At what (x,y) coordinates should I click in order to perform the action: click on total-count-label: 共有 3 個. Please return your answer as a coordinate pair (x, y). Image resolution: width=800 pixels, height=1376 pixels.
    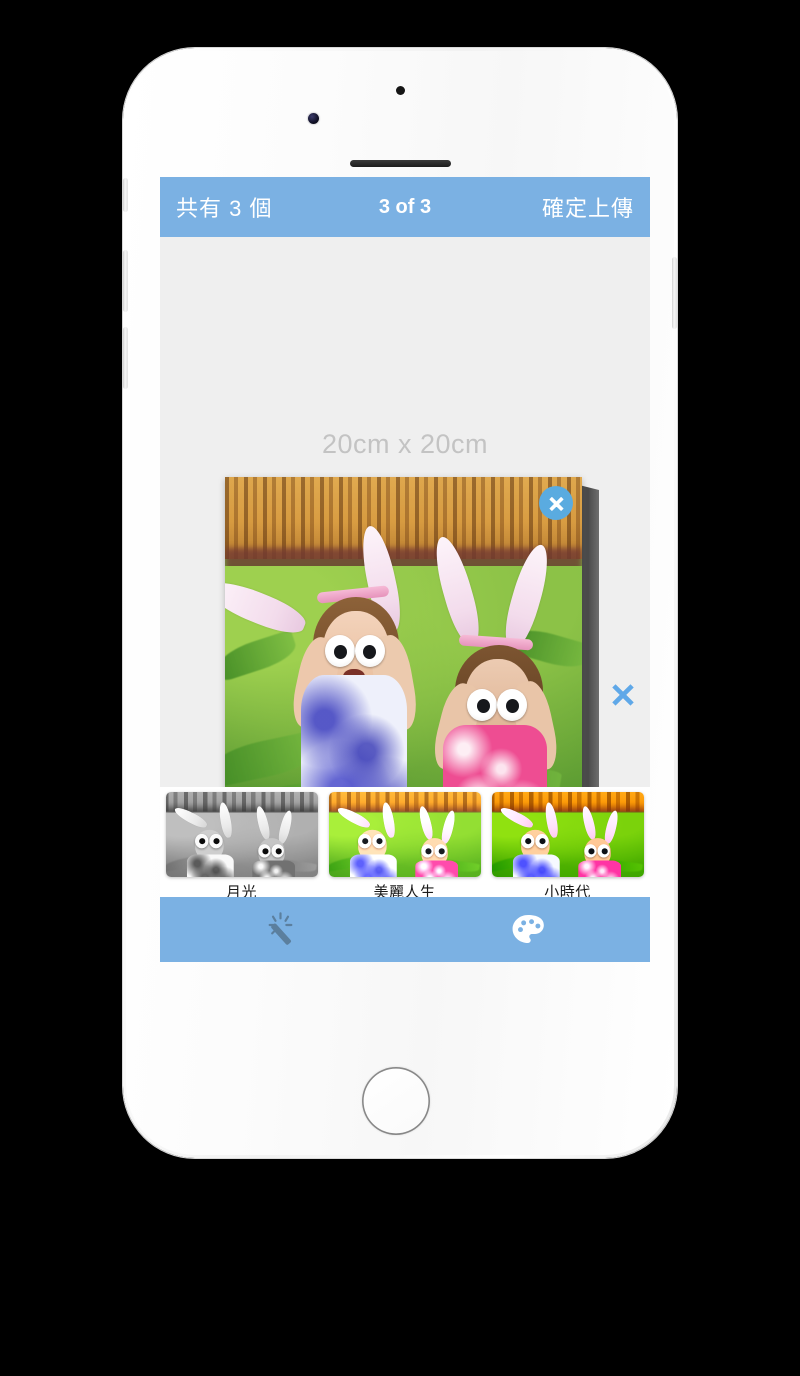
    Looking at the image, I should click on (224, 208).